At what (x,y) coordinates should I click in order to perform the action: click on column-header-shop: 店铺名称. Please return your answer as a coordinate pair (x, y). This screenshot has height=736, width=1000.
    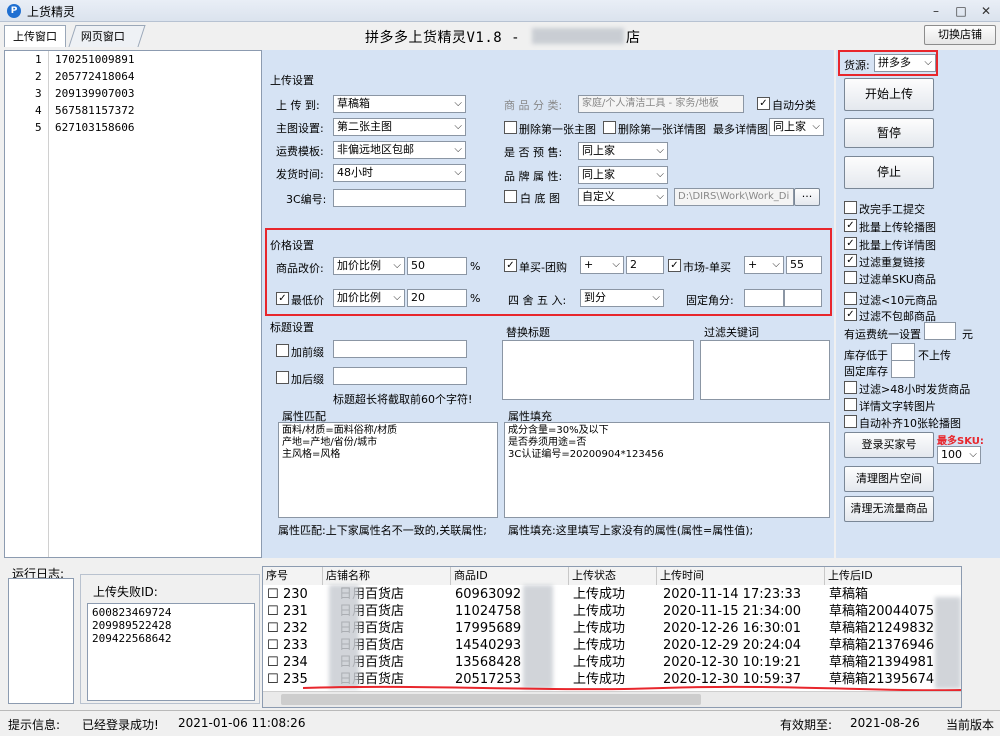
    Looking at the image, I should click on (387, 576).